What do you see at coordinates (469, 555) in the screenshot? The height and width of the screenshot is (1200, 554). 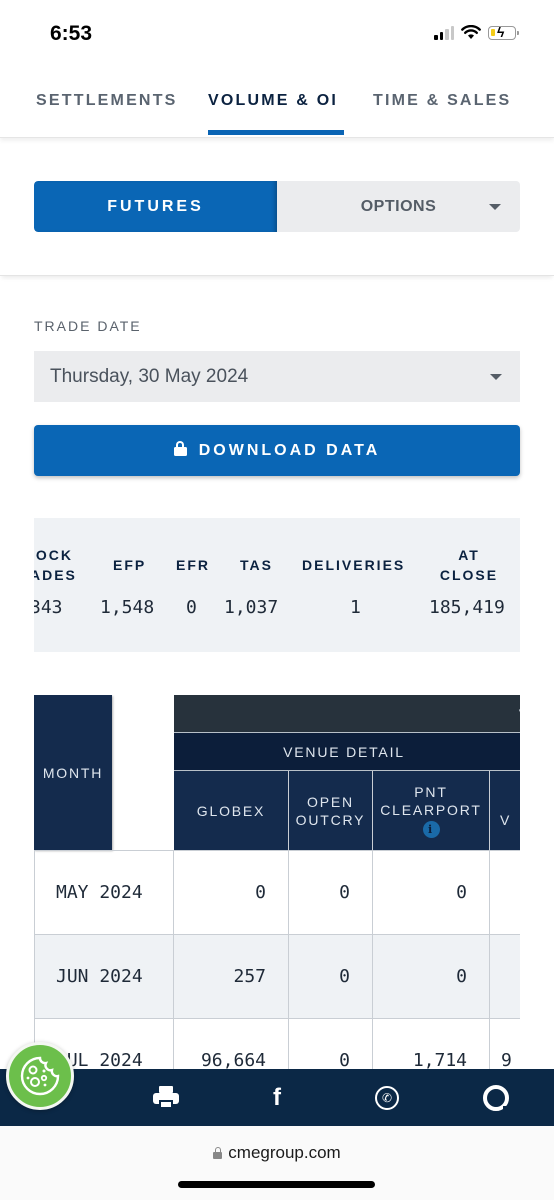 I see `summary-header-line: AT` at bounding box center [469, 555].